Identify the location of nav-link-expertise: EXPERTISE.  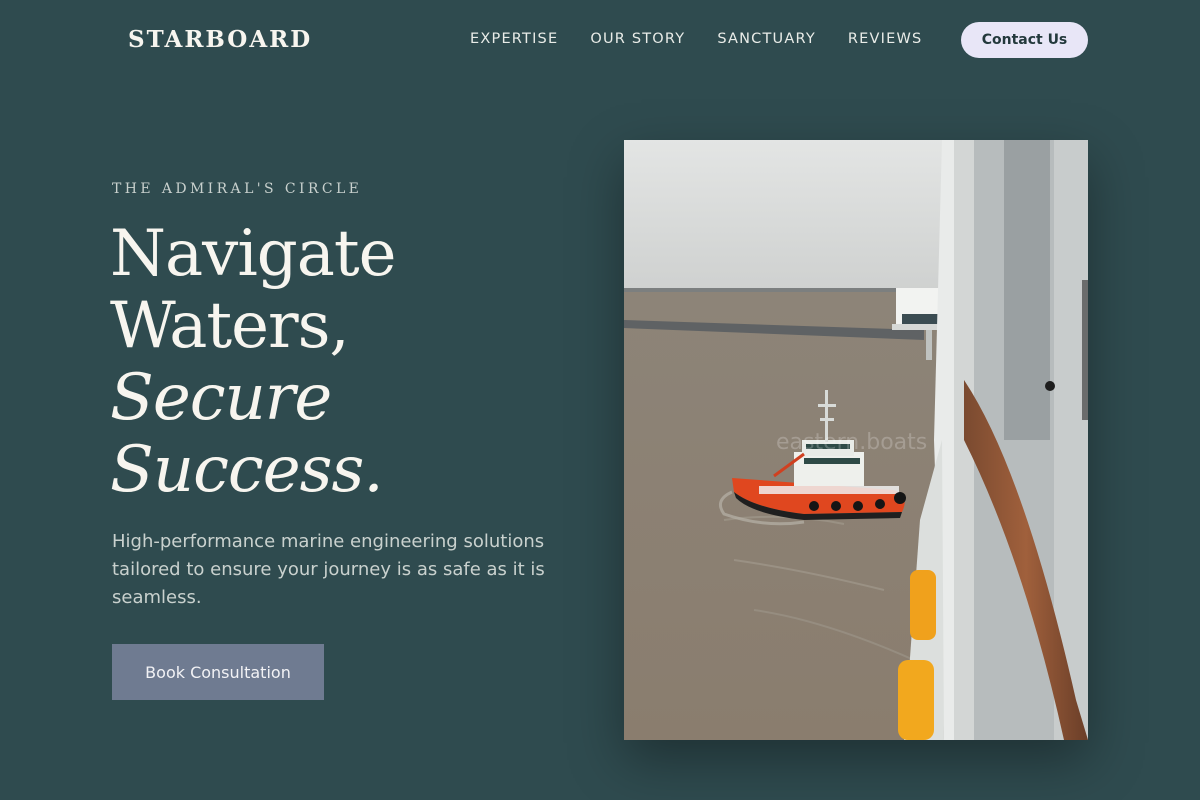
(514, 39).